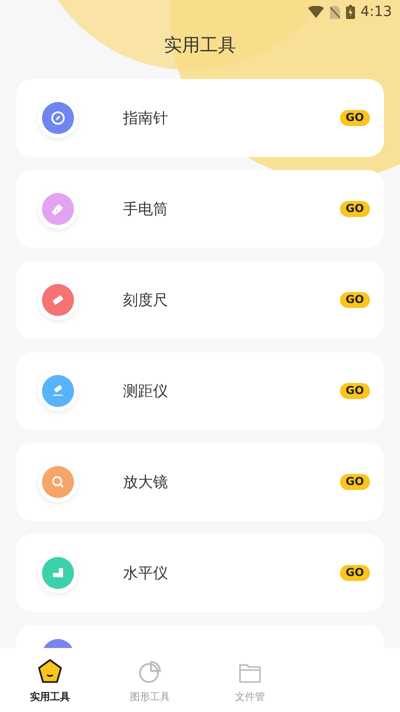 This screenshot has height=712, width=400. Describe the element at coordinates (146, 118) in the screenshot. I see `tool-name: 指南针` at that location.